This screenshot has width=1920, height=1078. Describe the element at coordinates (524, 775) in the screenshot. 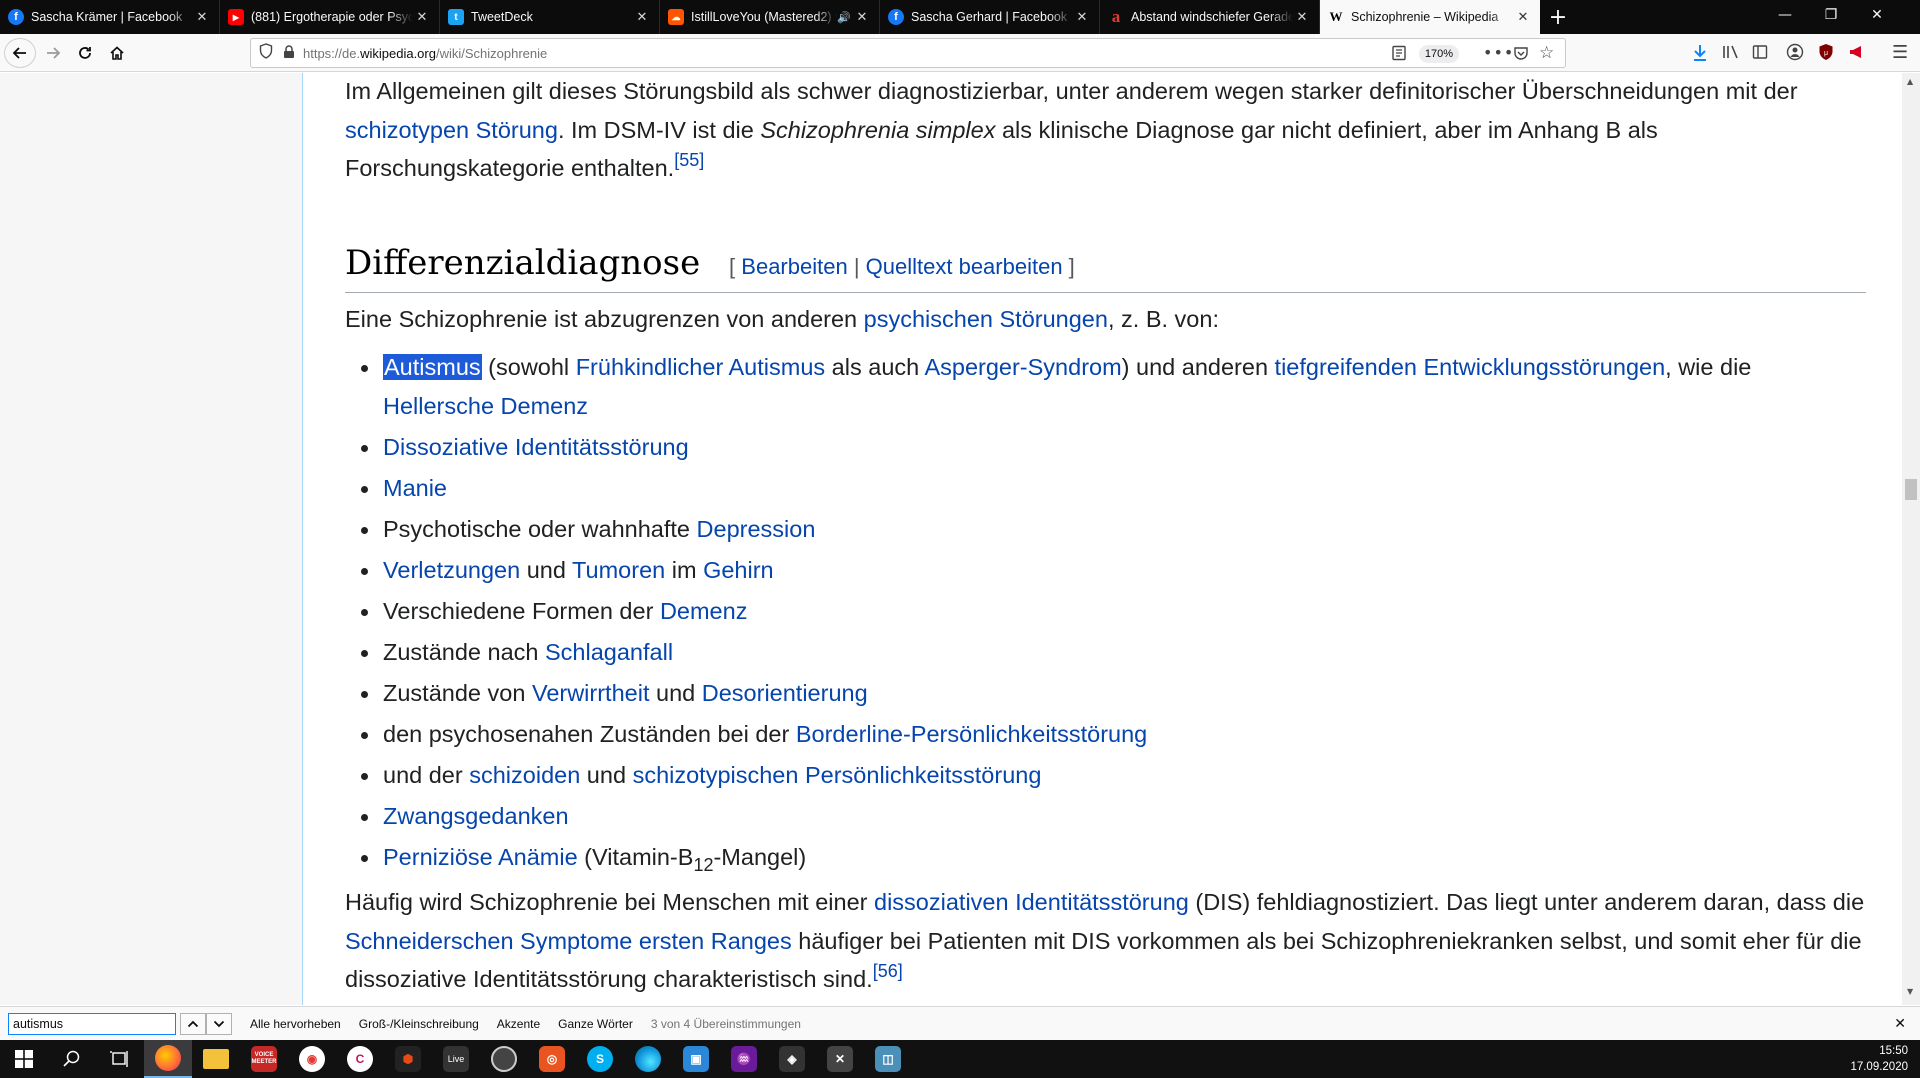

I see `link-schizoiden: schizoiden` at that location.